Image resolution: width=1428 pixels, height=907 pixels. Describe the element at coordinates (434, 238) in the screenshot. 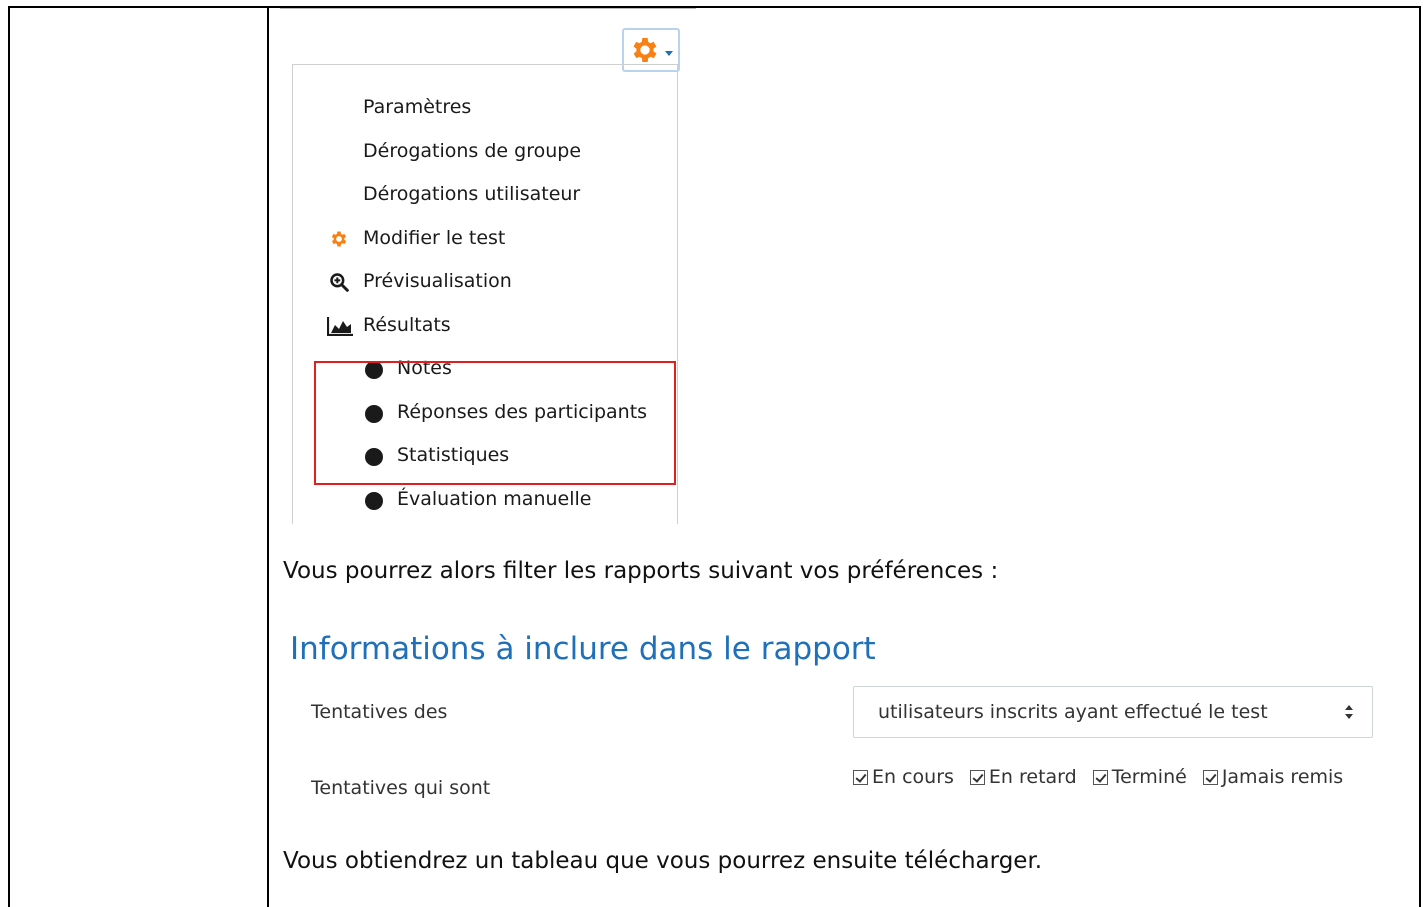

I see `menu-item-label: Modifier le test` at that location.